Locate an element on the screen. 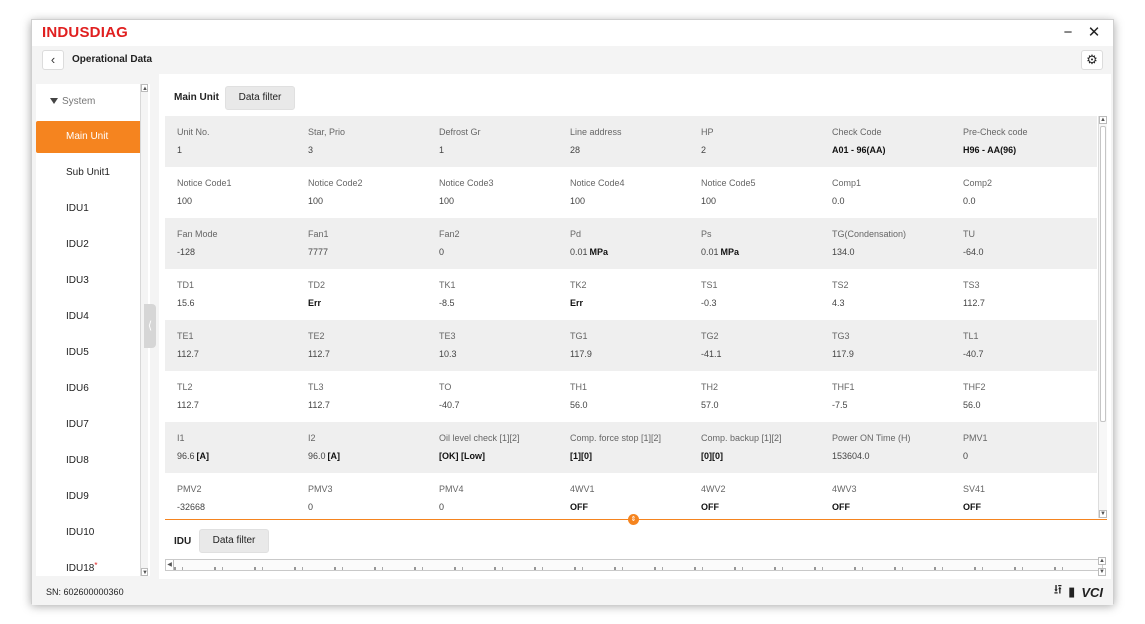 This screenshot has width=1145, height=624. close-button: ✕ is located at coordinates (1094, 33).